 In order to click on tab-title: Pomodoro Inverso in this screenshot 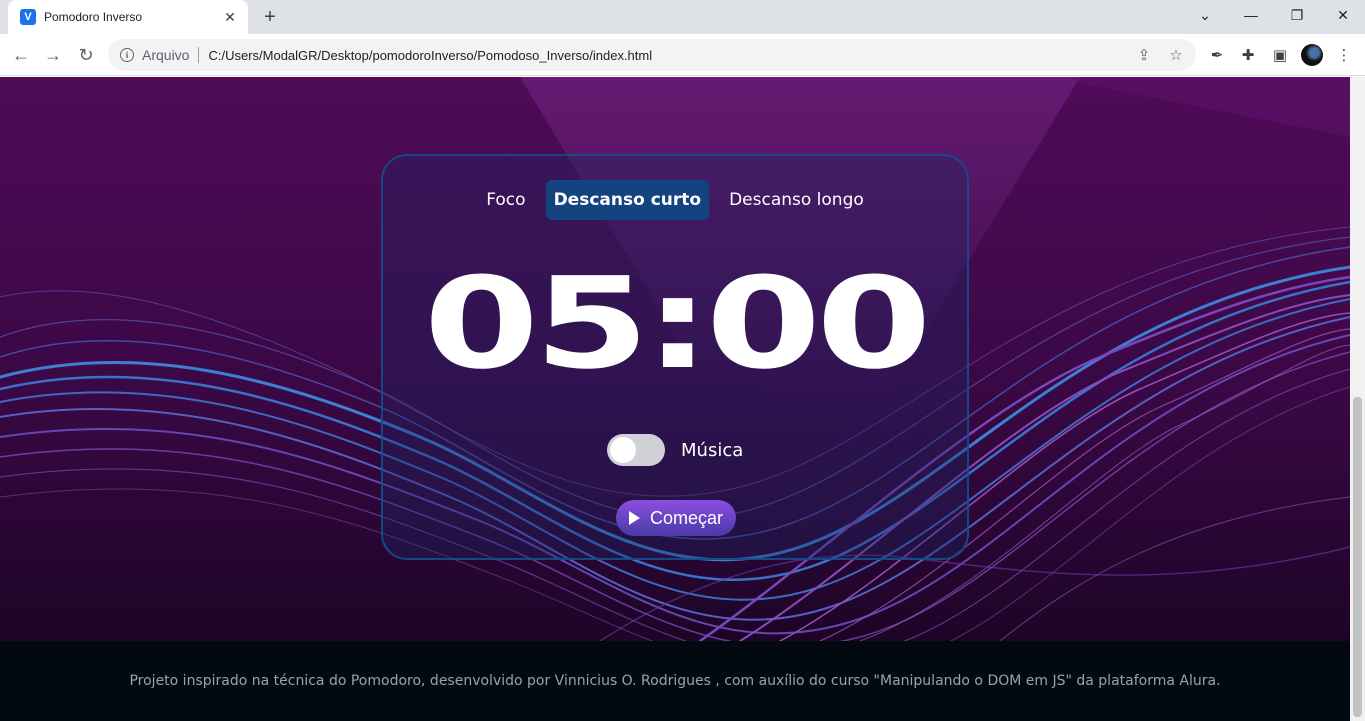, I will do `click(93, 17)`.